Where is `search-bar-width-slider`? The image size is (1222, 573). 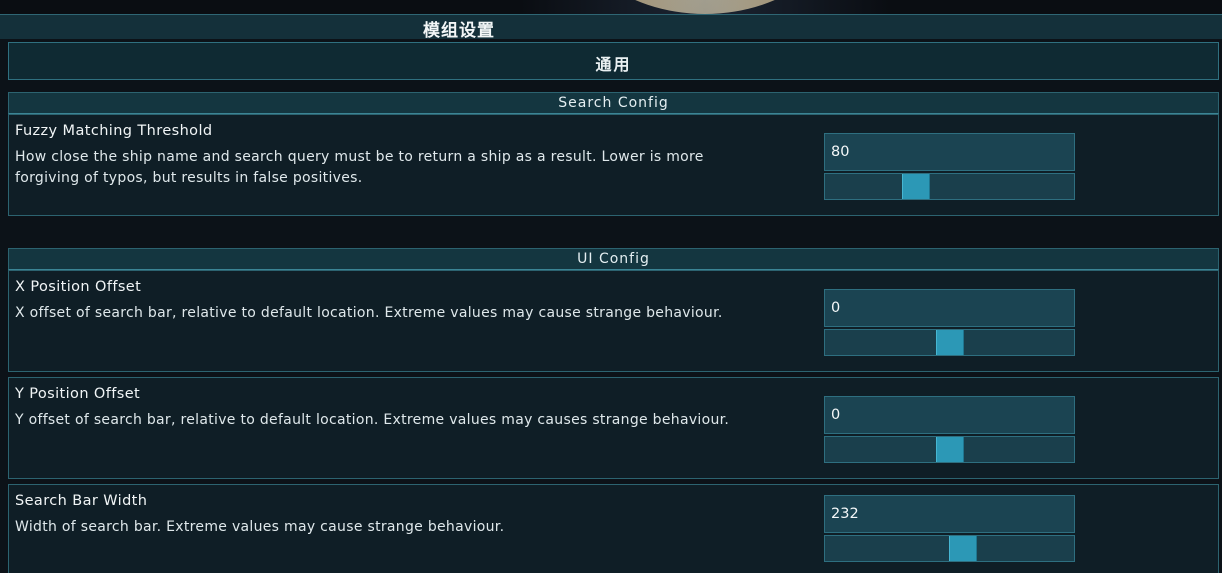
search-bar-width-slider is located at coordinates (949, 548).